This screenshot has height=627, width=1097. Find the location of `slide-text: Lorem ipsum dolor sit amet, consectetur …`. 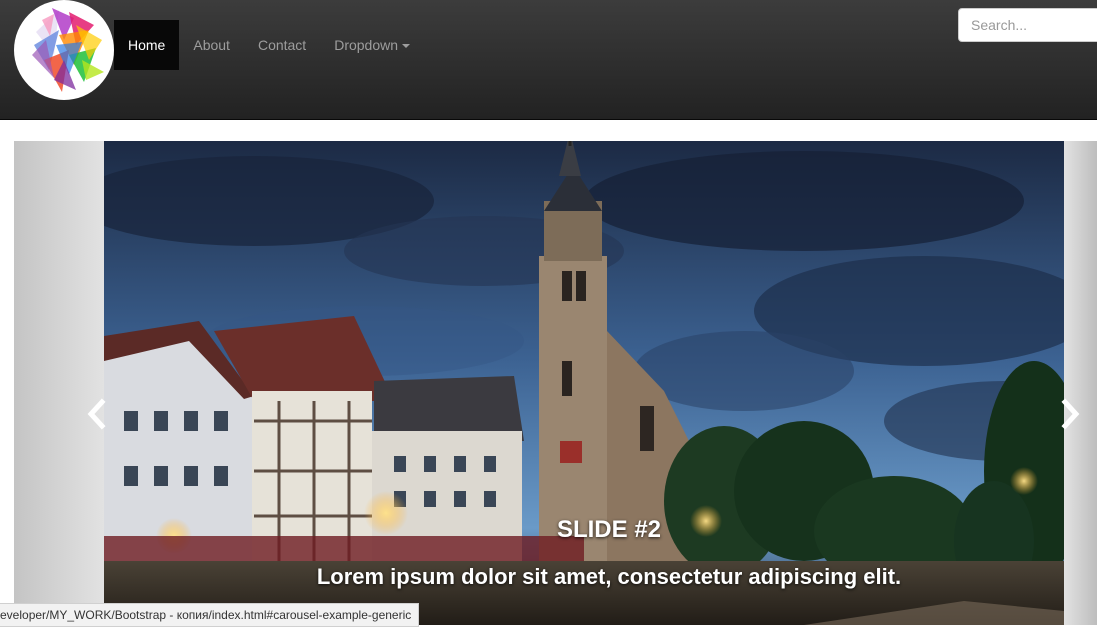

slide-text: Lorem ipsum dolor sit amet, consectetur … is located at coordinates (609, 576).